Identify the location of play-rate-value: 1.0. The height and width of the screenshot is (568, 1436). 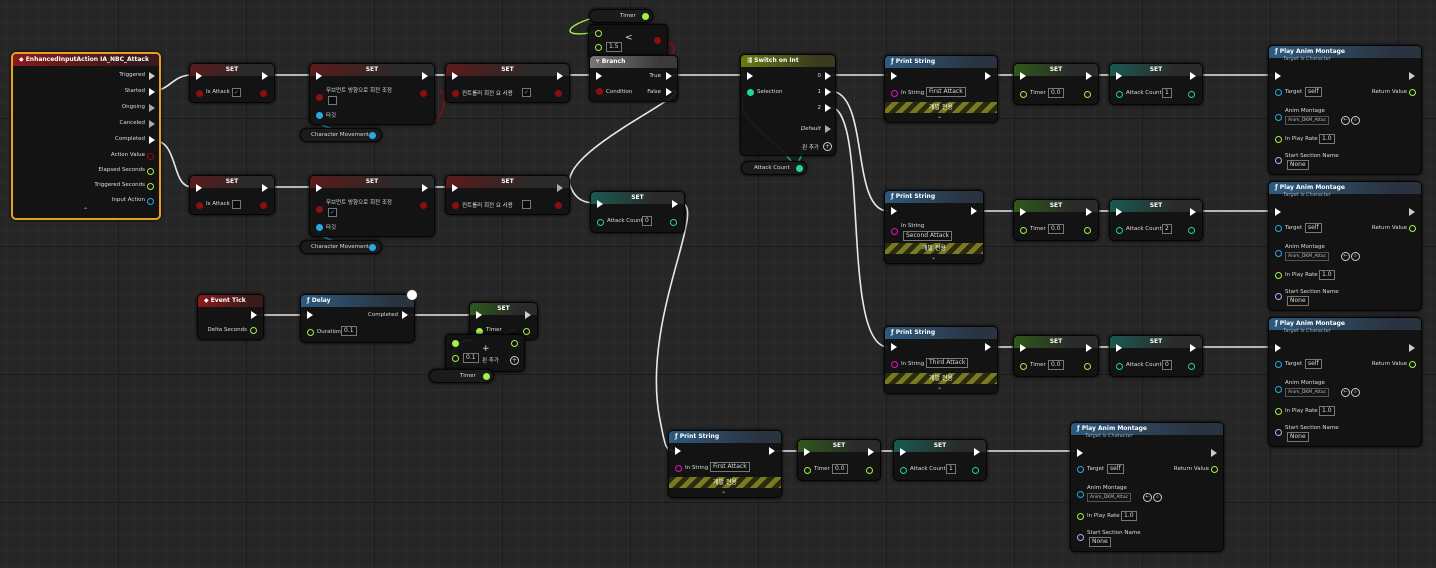
(1129, 516).